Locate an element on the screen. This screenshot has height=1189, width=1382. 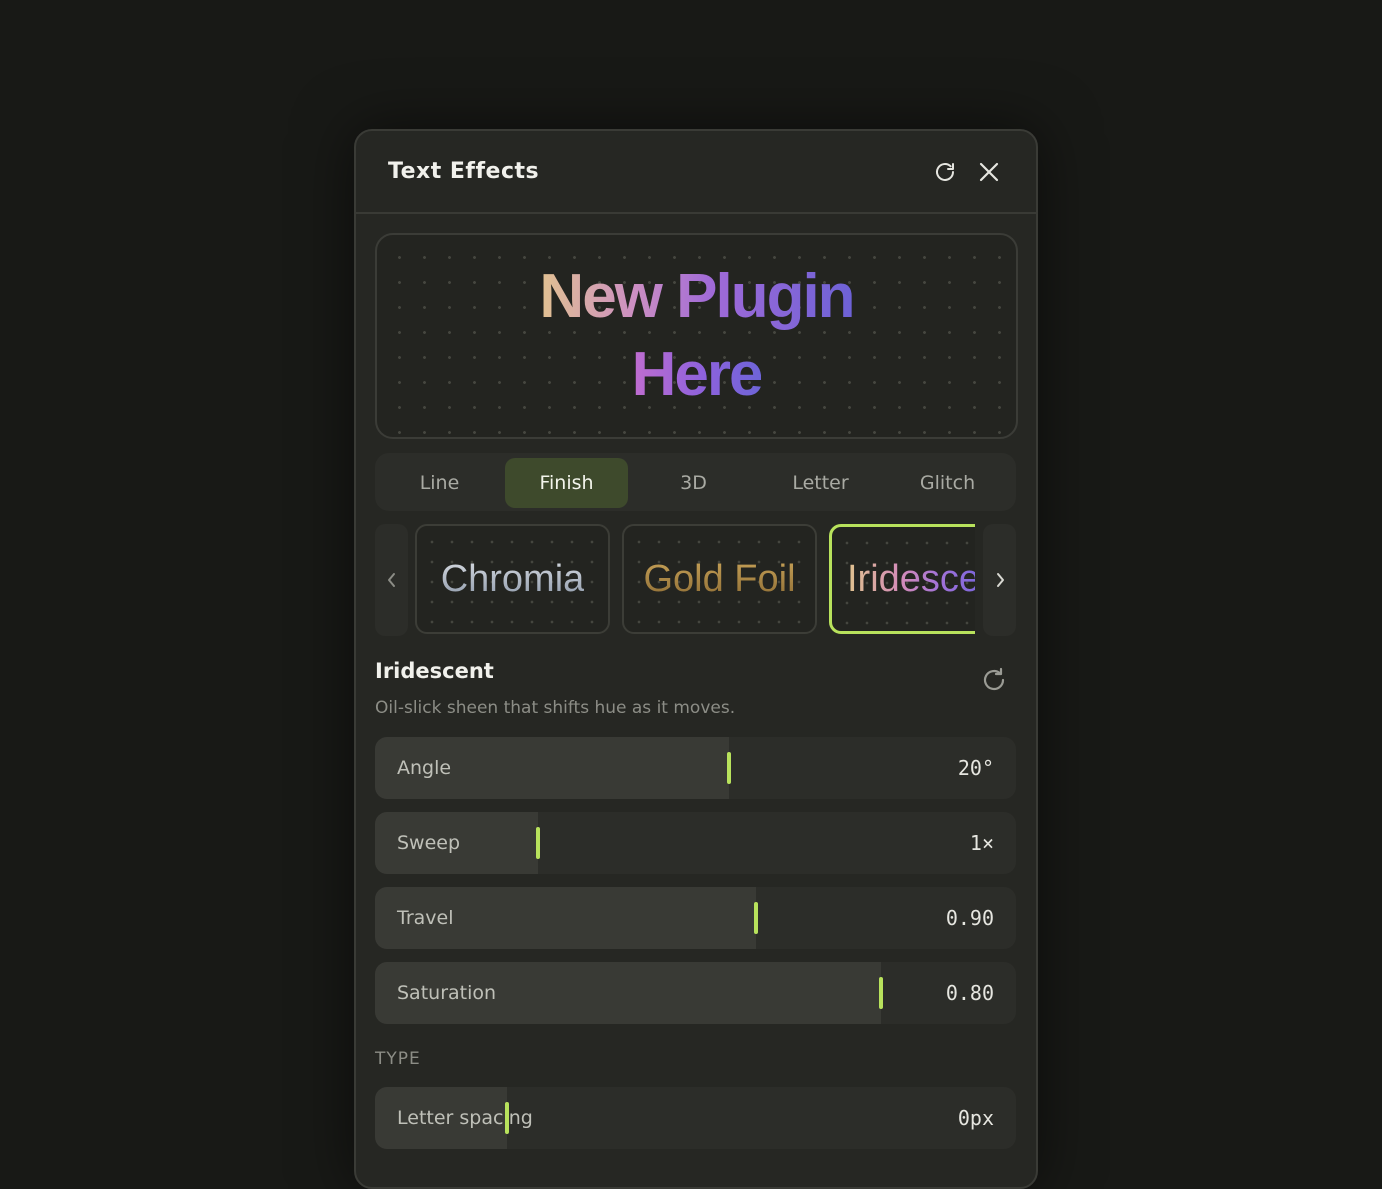
effect-tabs: Line Finish 3D Letter Glitch is located at coordinates (695, 482).